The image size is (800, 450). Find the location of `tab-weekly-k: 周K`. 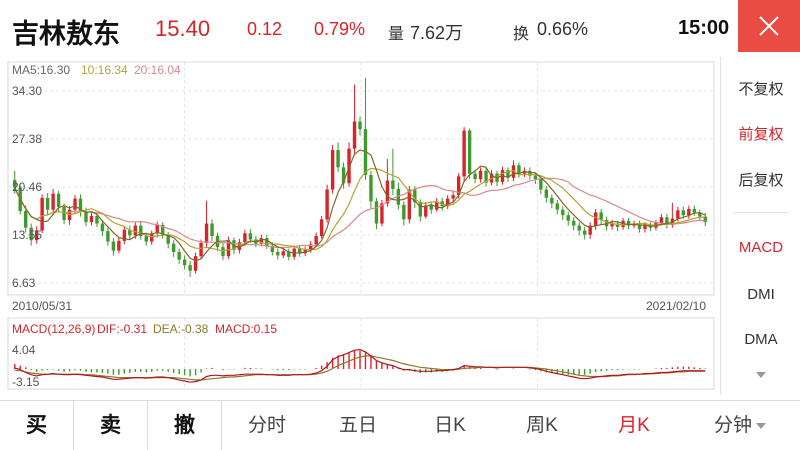

tab-weekly-k: 周K is located at coordinates (542, 425).